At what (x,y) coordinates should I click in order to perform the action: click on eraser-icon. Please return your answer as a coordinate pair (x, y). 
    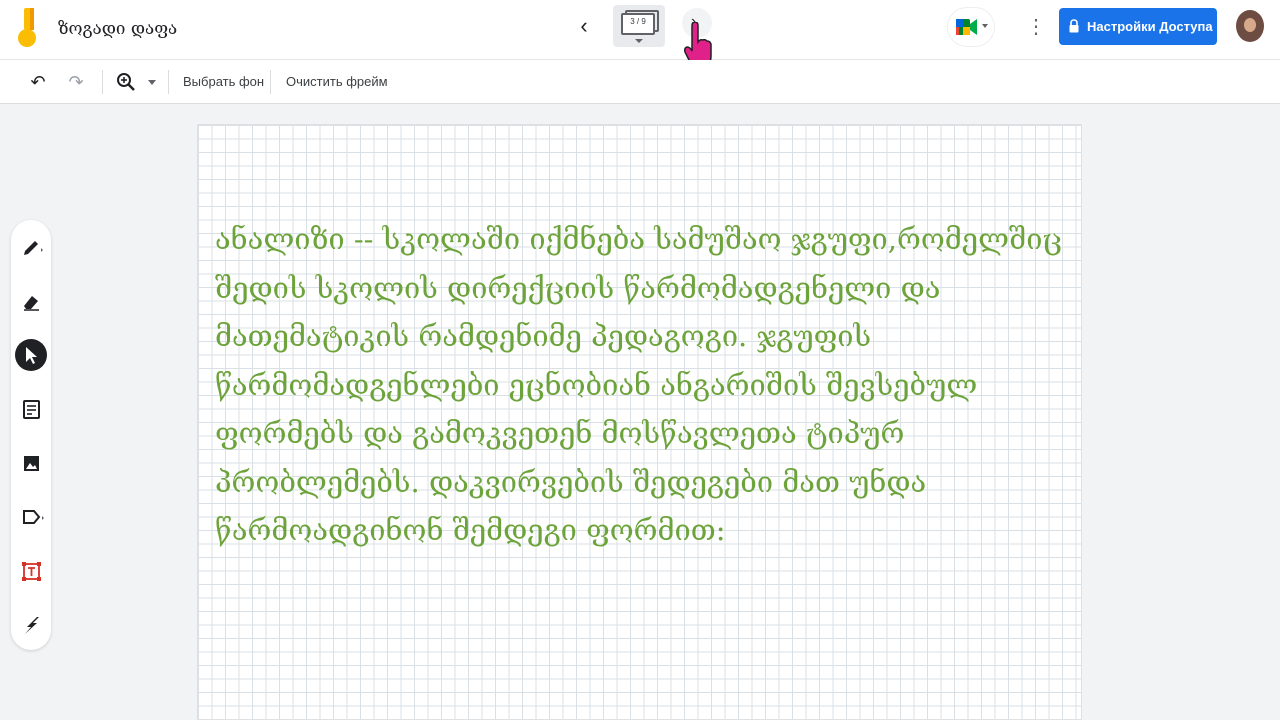
    Looking at the image, I should click on (31, 302).